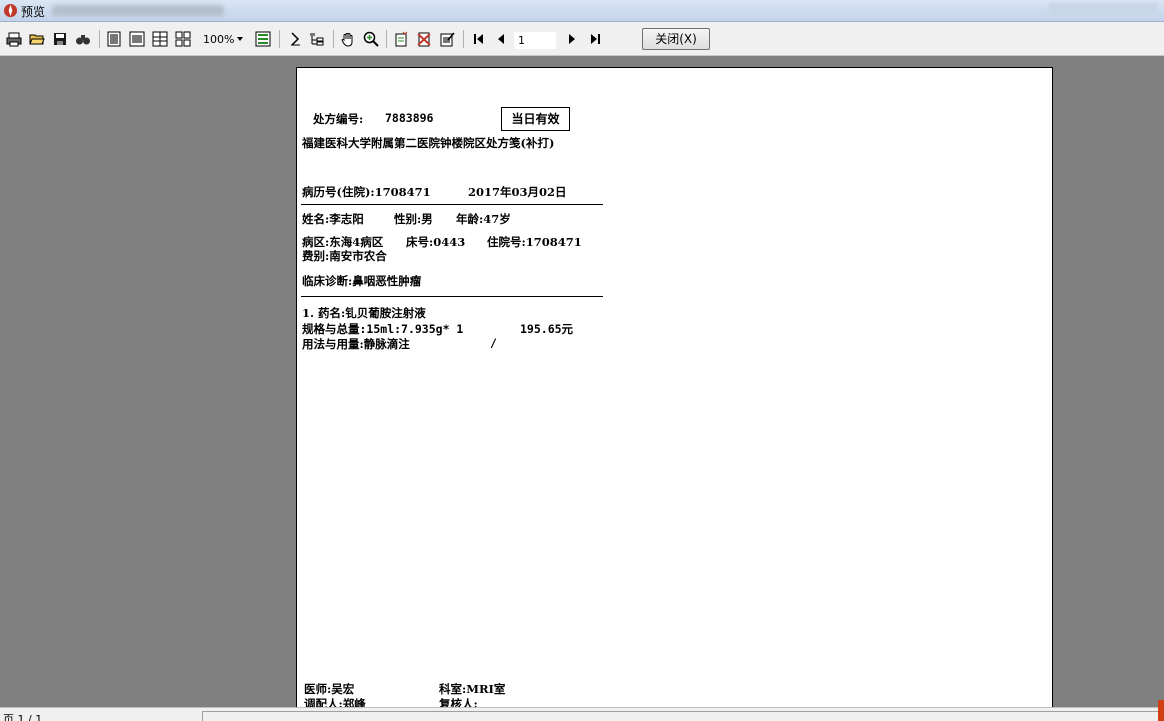 This screenshot has height=721, width=1164. What do you see at coordinates (37, 39) in the screenshot?
I see `open-folder-icon` at bounding box center [37, 39].